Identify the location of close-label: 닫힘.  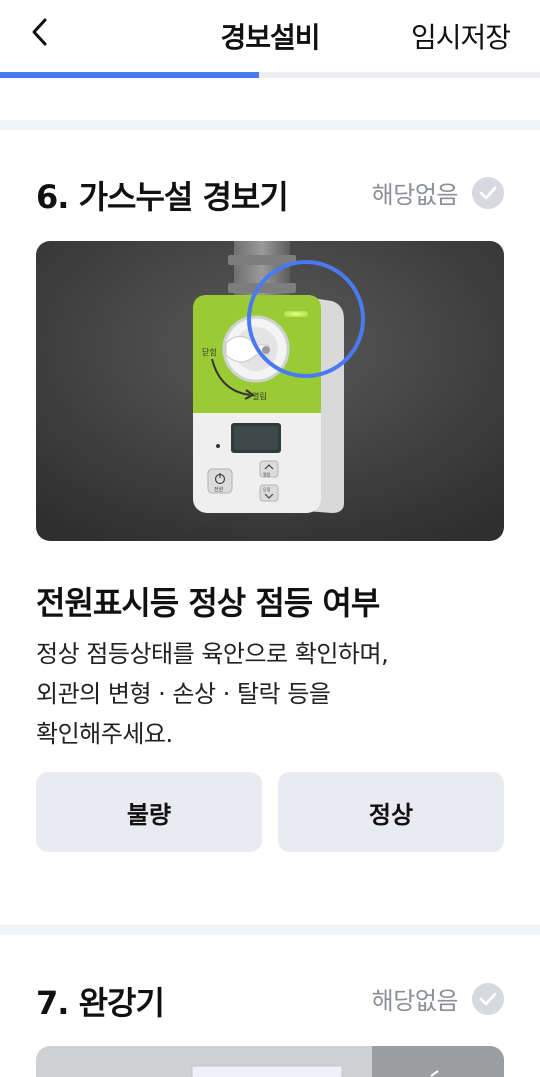
(209, 352).